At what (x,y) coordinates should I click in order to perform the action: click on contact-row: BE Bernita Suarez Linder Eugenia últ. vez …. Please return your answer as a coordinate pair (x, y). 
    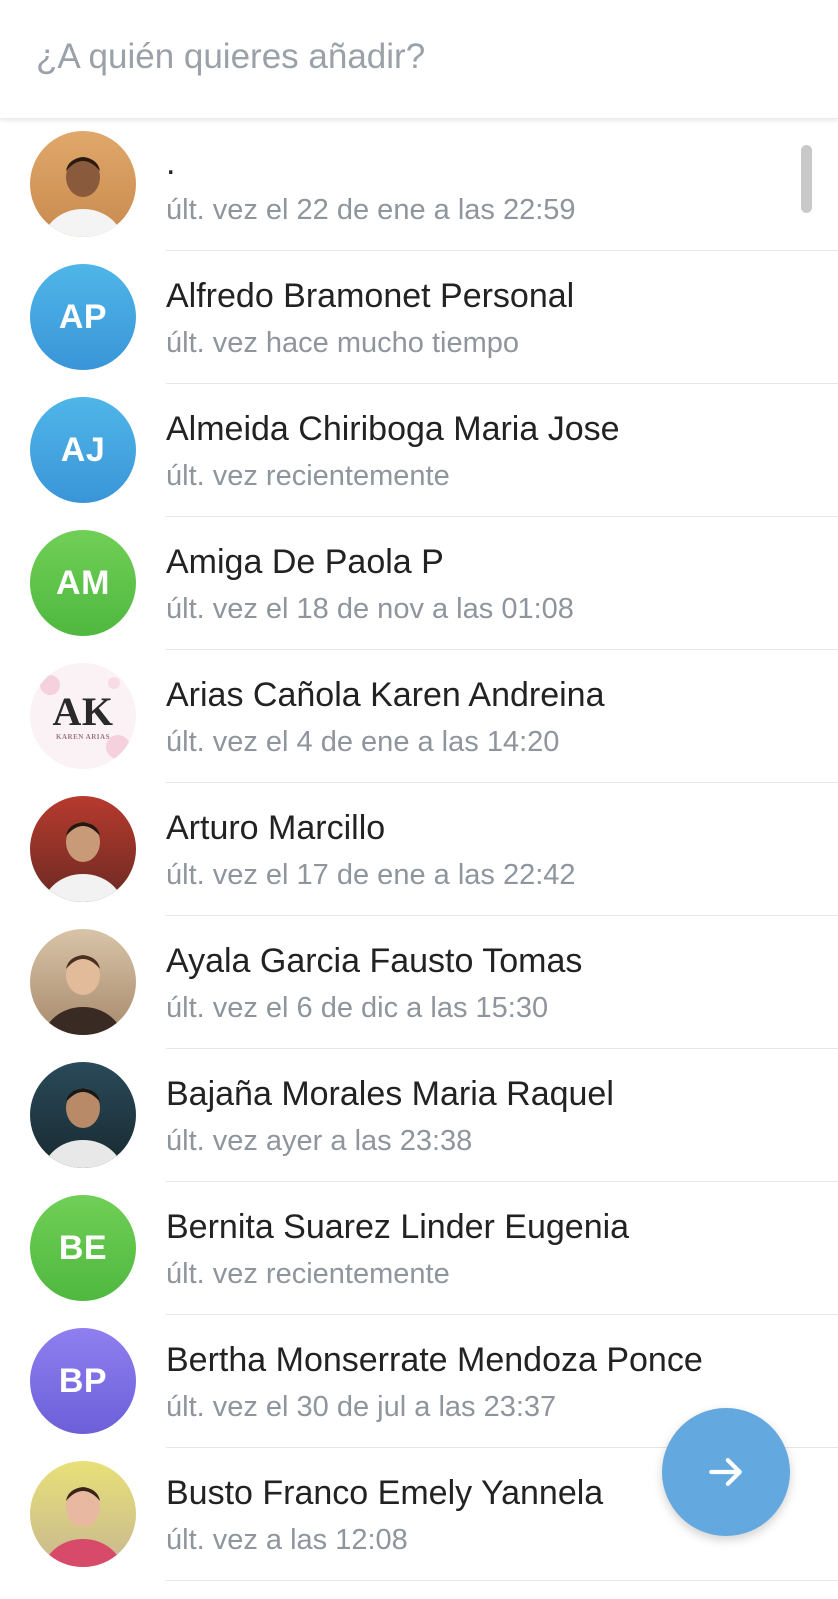
    Looking at the image, I should click on (419, 1248).